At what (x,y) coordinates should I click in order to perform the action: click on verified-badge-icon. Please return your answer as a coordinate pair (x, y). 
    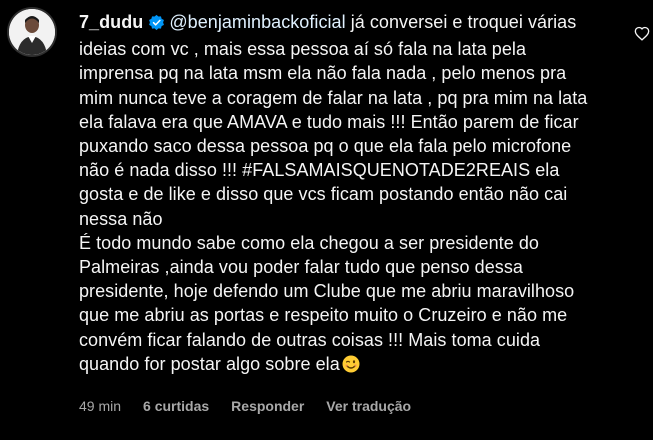
    Looking at the image, I should click on (156, 25).